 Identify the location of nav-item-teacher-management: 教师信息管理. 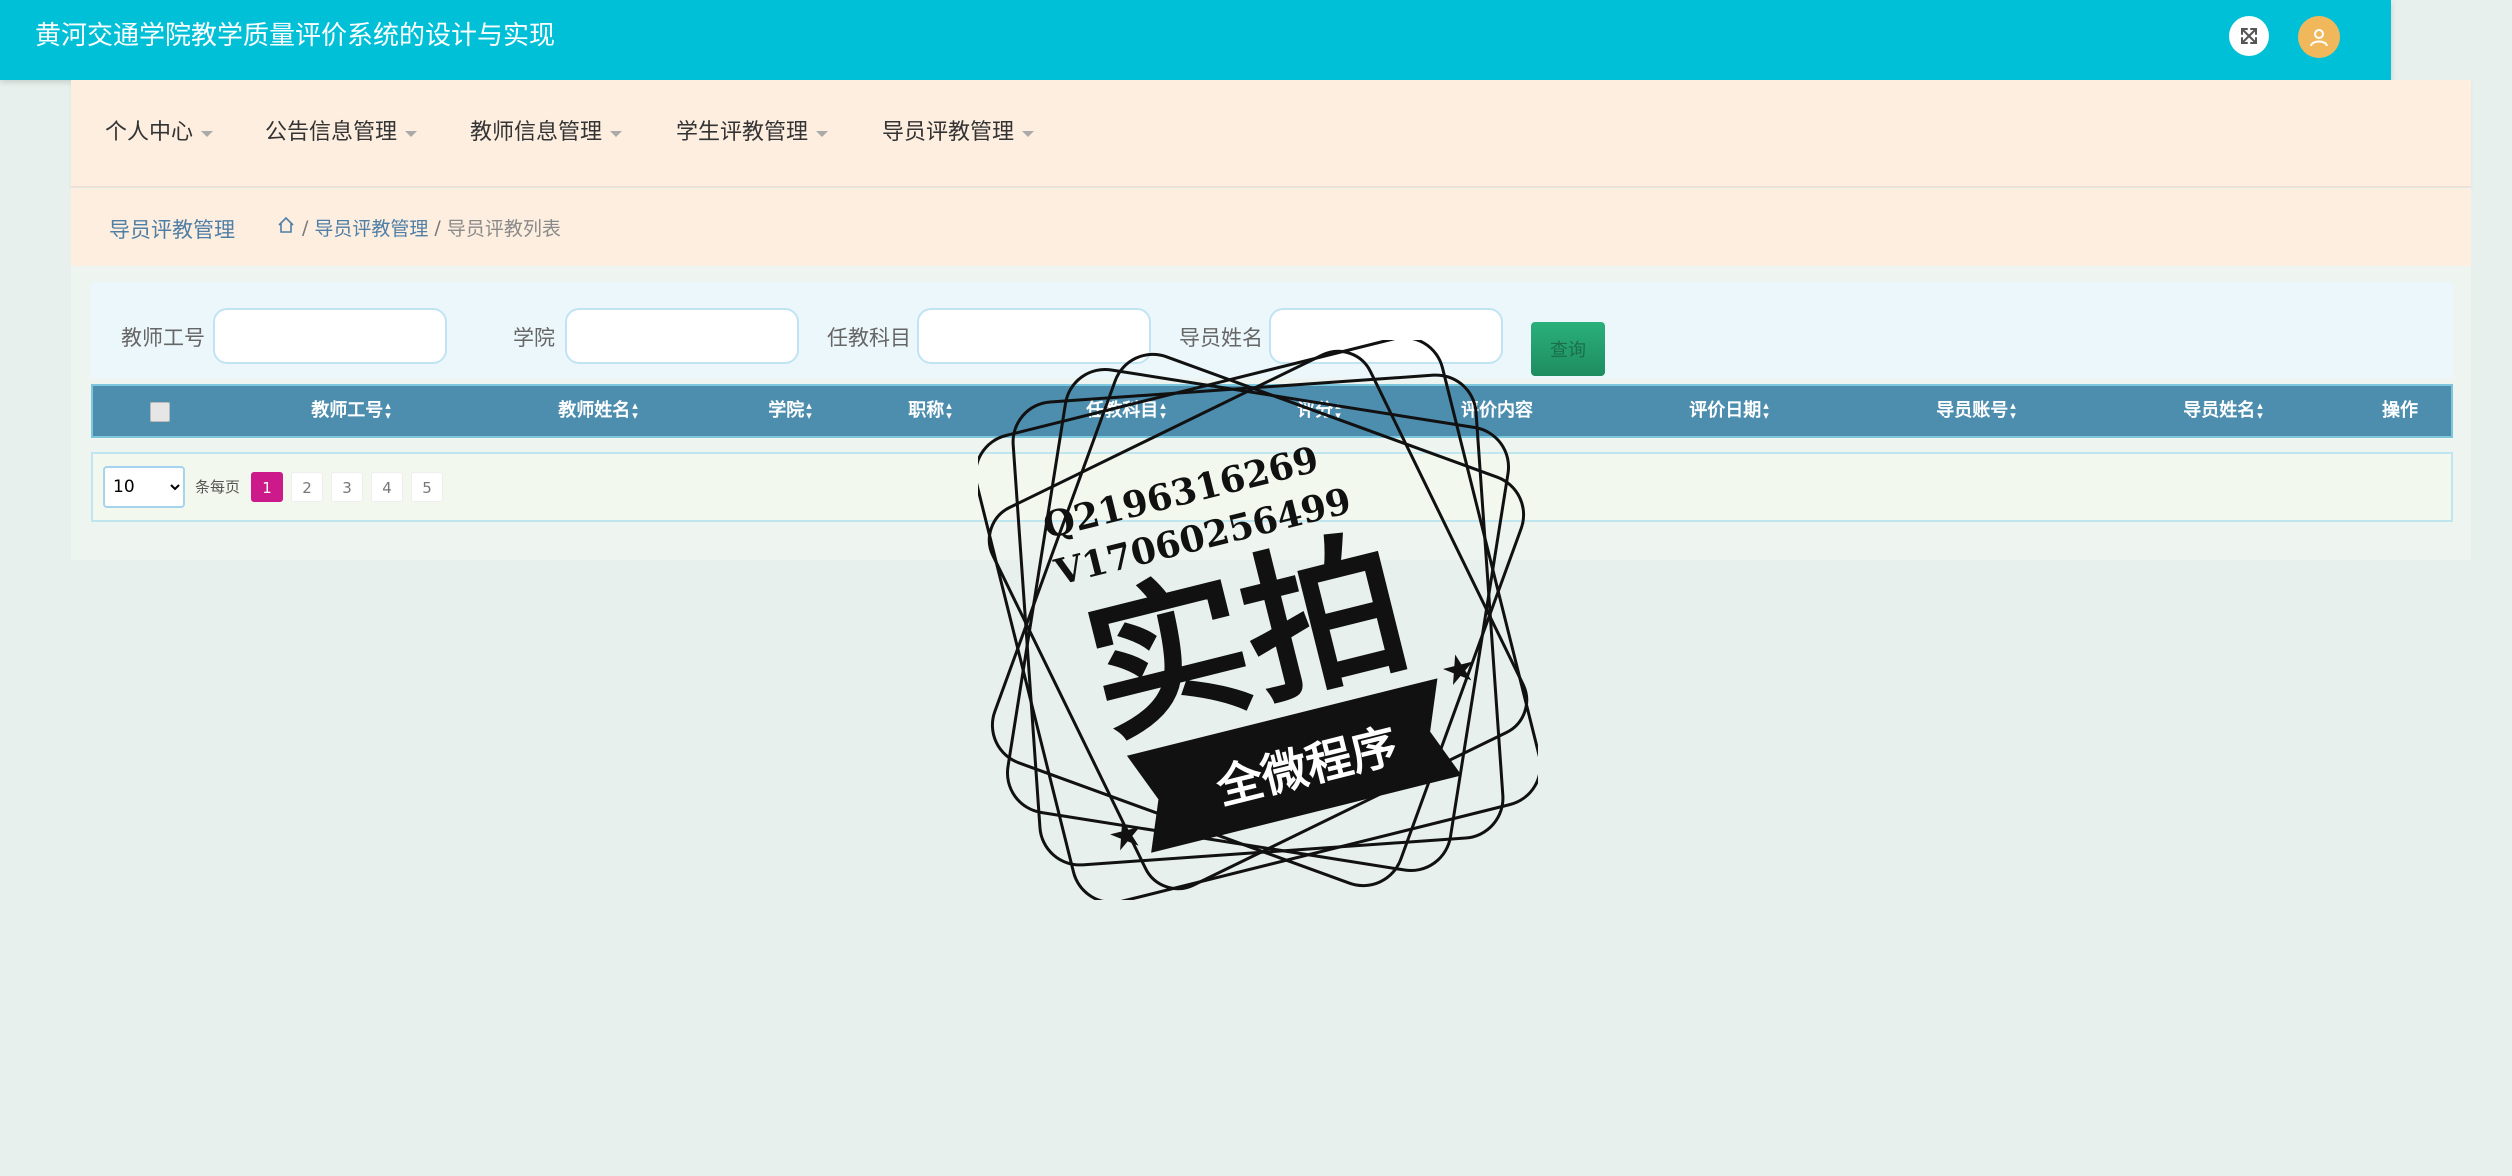
(546, 133).